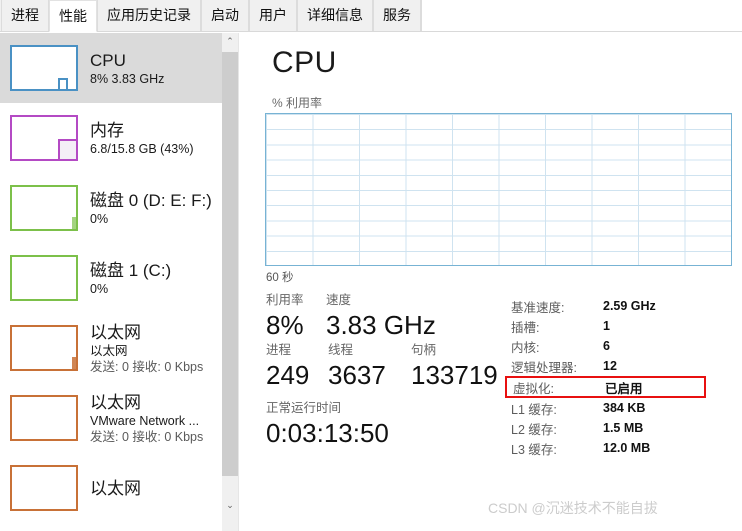  Describe the element at coordinates (341, 350) in the screenshot. I see `stat-threads-label: 线程` at that location.